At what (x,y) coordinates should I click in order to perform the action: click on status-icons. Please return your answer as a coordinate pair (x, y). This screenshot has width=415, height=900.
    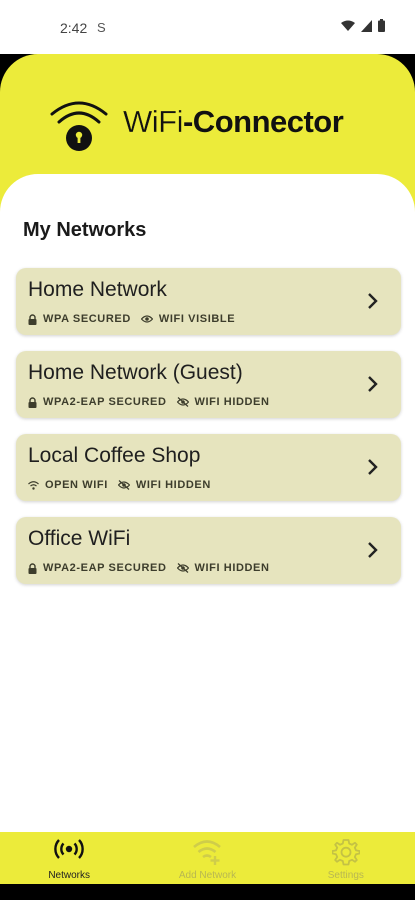
    Looking at the image, I should click on (363, 25).